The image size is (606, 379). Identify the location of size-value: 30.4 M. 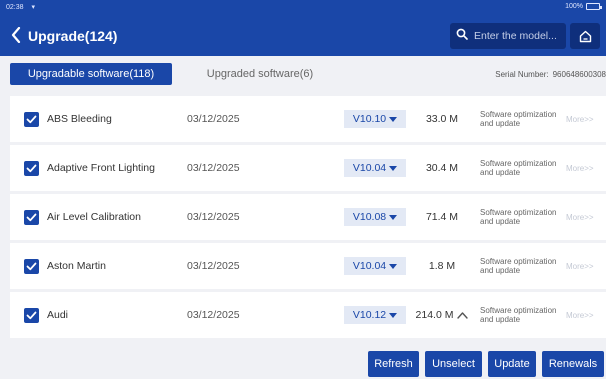
(442, 168).